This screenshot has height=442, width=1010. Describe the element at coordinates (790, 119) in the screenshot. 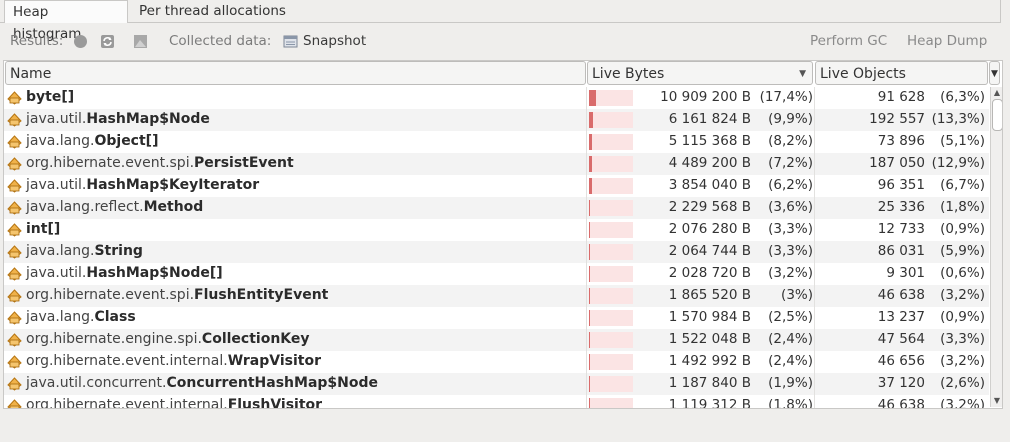

I see `live-bytes-percent: (9,9%)` at that location.